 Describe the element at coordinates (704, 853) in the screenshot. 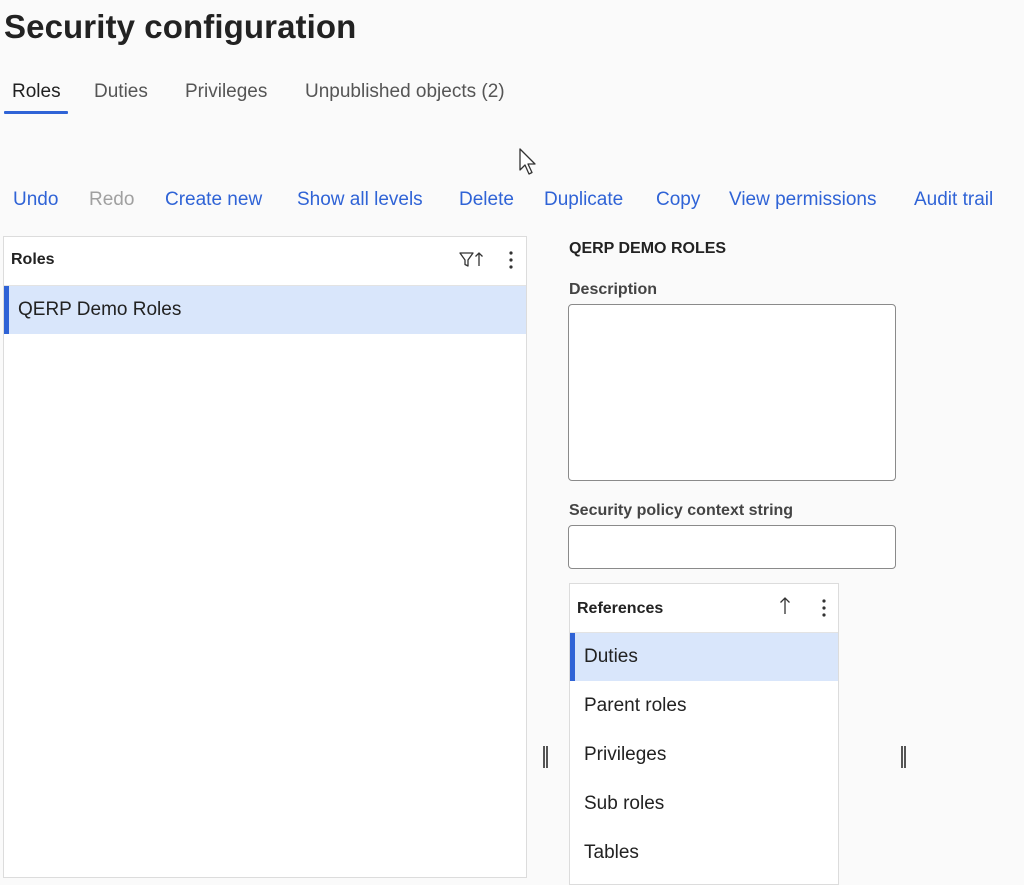

I see `list-item: Tables` at that location.